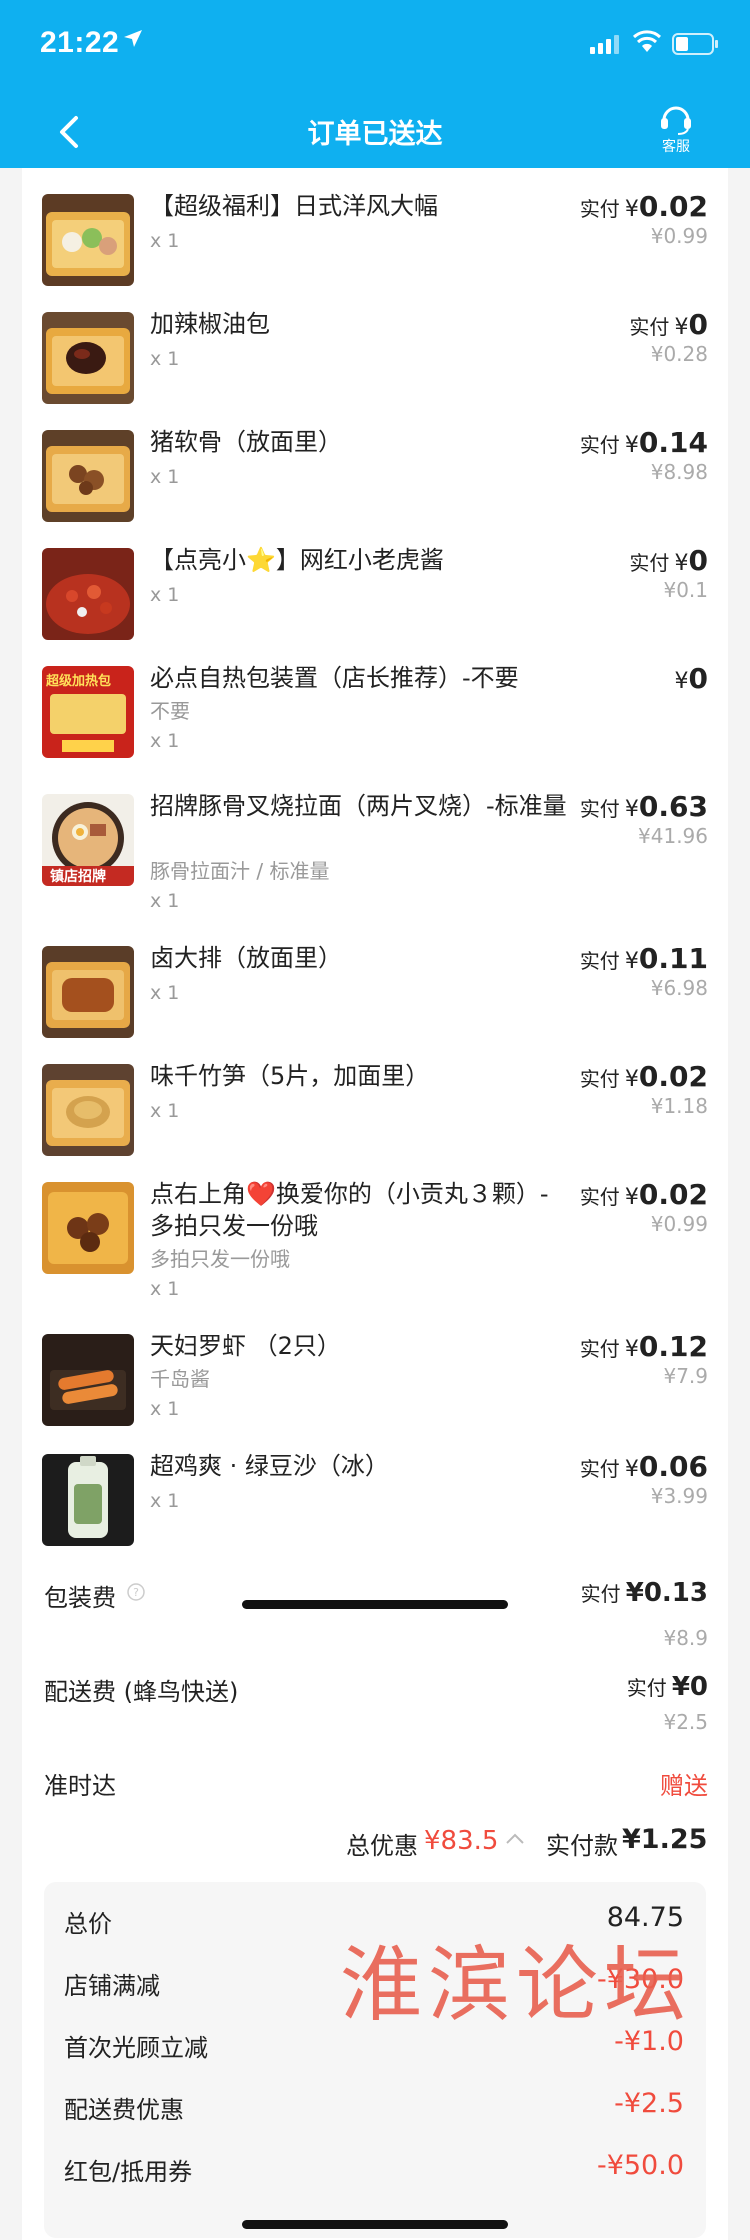  I want to click on total-discount-value: ¥83.5, so click(461, 1841).